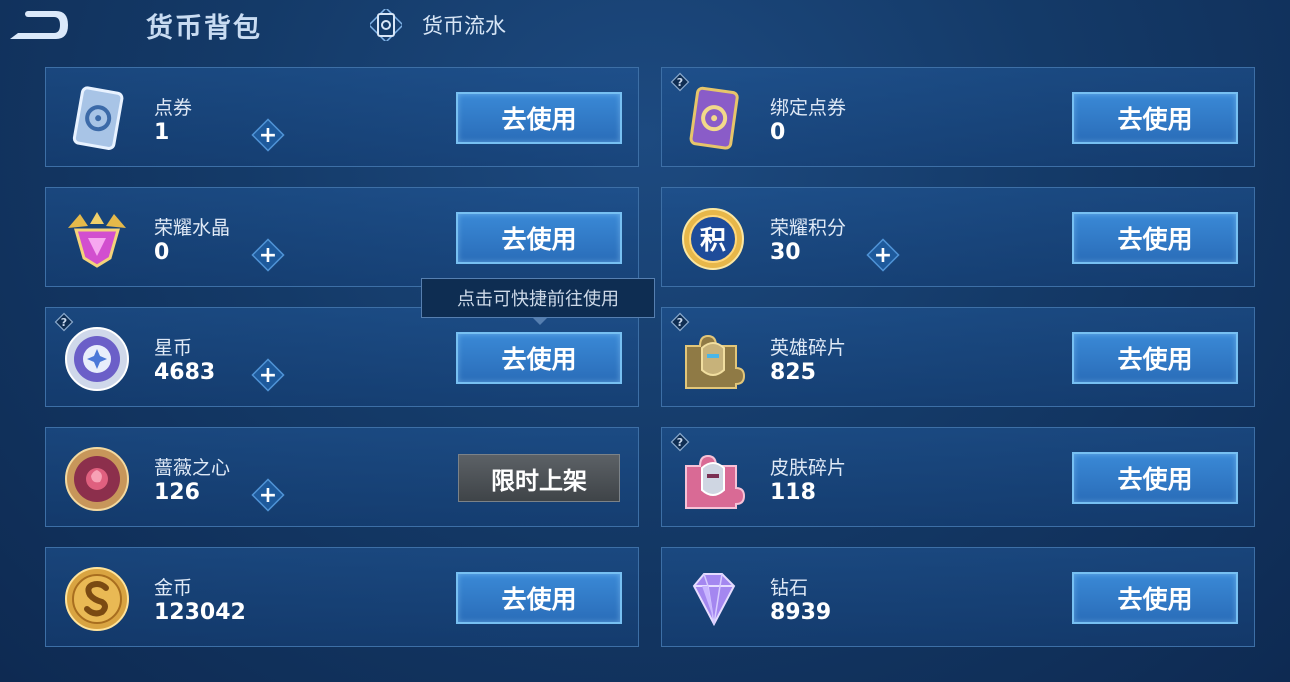 This screenshot has height=682, width=1290. I want to click on currency-history-link: 货币流水, so click(438, 25).